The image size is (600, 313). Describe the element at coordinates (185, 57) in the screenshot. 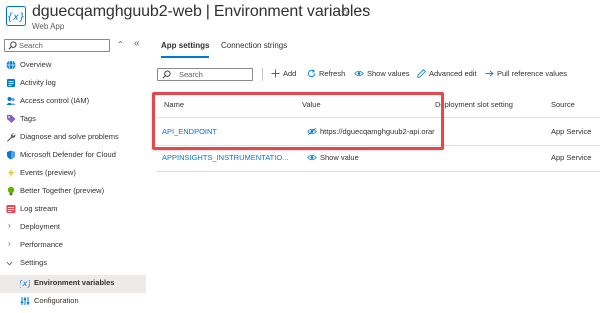

I see `active-tab-indicator` at that location.